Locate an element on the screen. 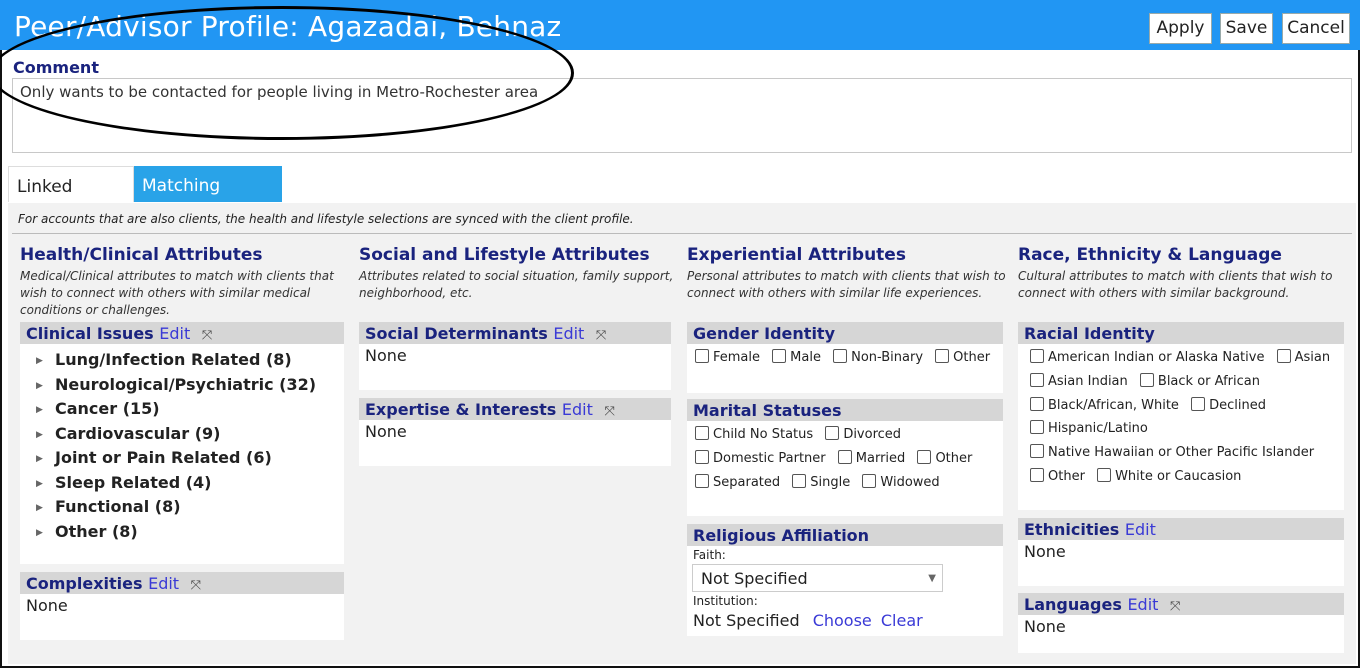  social-determinants-header: Social Determinants Edit ⤧ is located at coordinates (515, 333).